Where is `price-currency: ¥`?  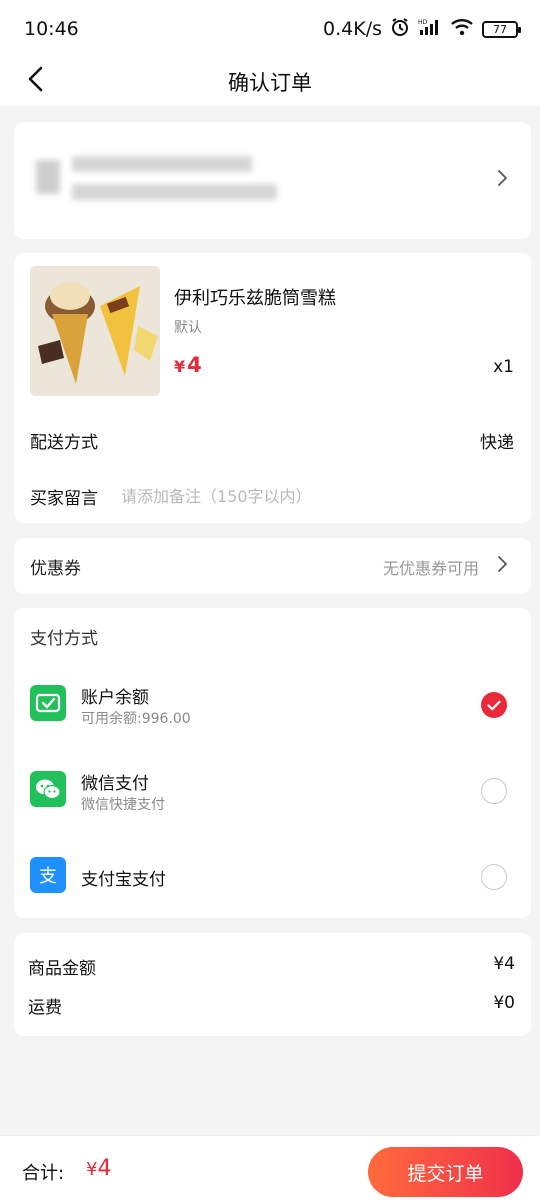 price-currency: ¥ is located at coordinates (180, 366).